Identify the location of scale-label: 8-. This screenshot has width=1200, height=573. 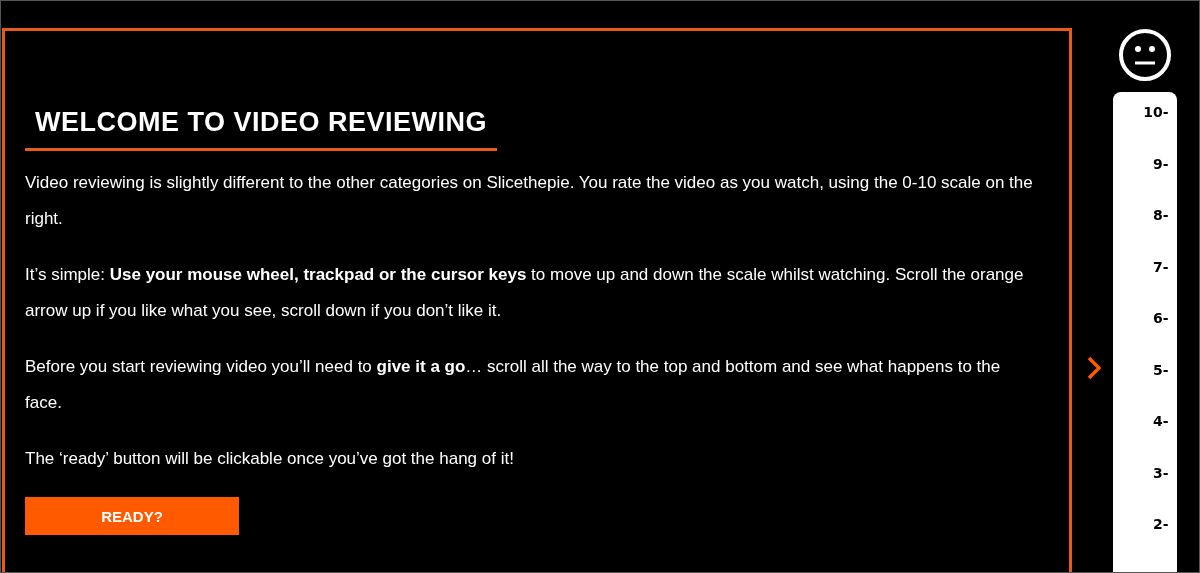
(1160, 215).